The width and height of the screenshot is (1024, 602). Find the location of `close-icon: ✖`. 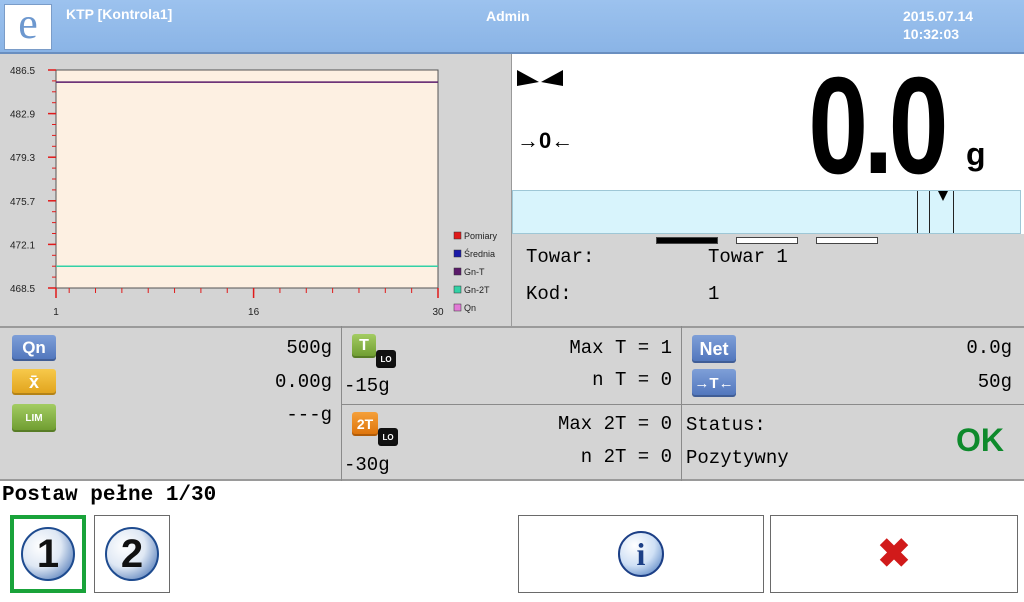

close-icon: ✖ is located at coordinates (894, 554).